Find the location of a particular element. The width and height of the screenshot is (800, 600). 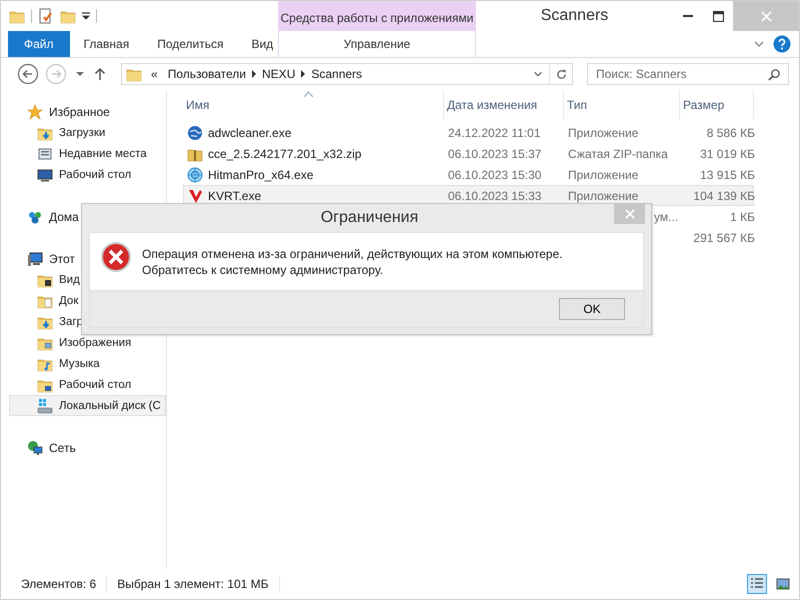

error-message: Операция отменена из-за ограничений, действующих на этом компьютере. Обратитесь к системному администратору. is located at coordinates (353, 262).